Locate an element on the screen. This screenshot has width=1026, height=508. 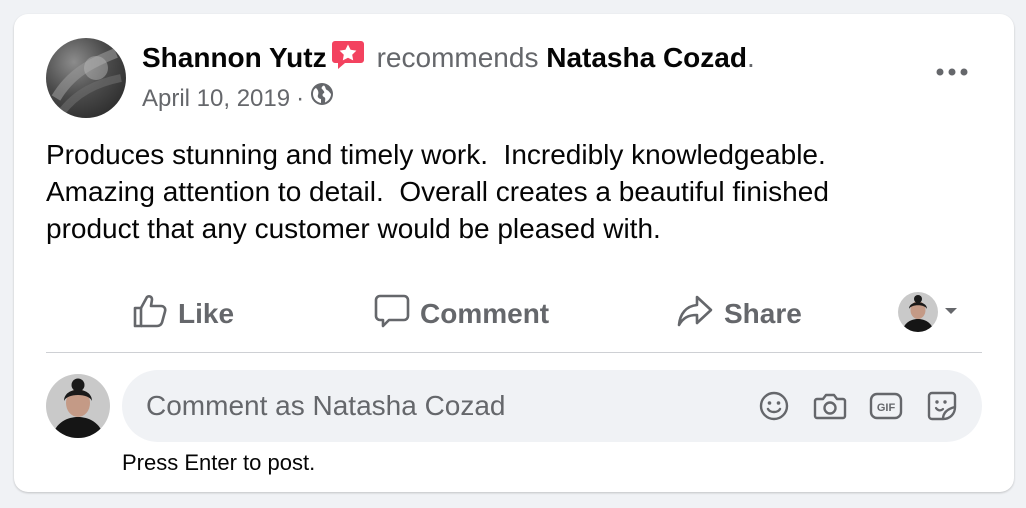
share-label: Share is located at coordinates (763, 313).